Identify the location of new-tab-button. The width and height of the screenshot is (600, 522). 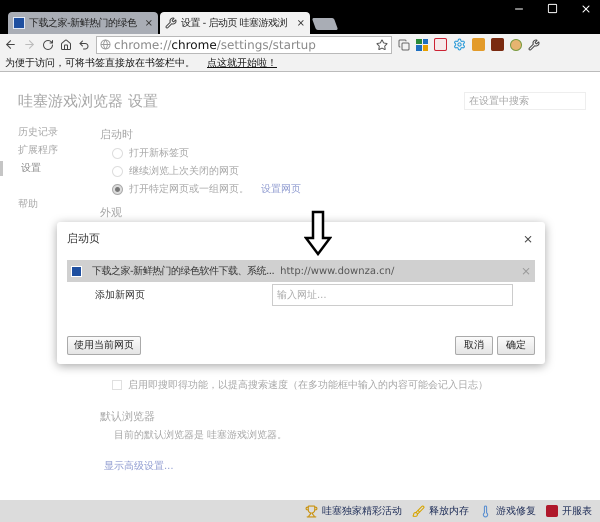
(325, 24).